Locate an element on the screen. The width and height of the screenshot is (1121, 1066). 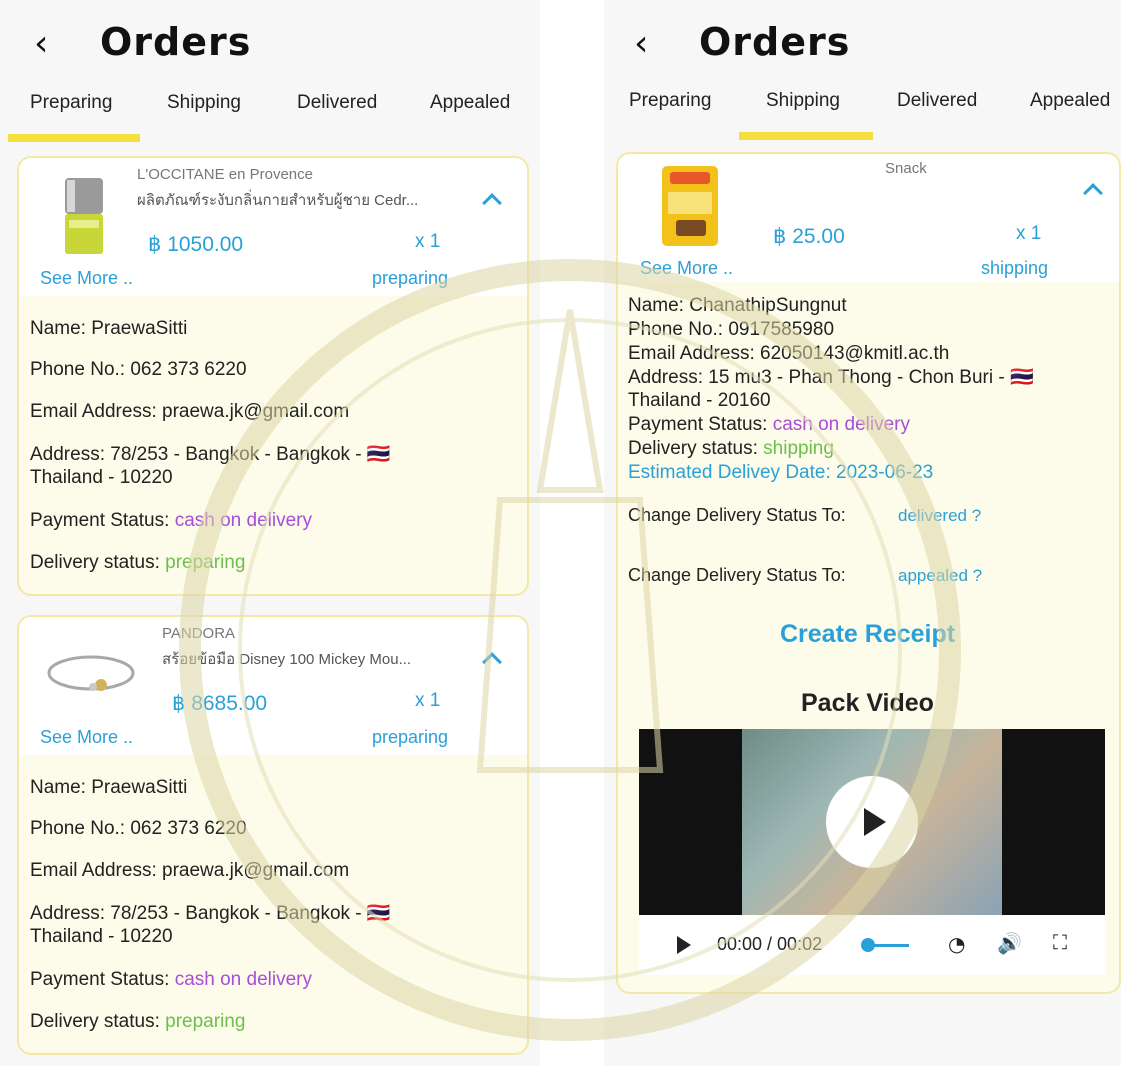
video-controls: 00:00 / 00:02 ◔ 🔊 ⛶ is located at coordinates (872, 945).